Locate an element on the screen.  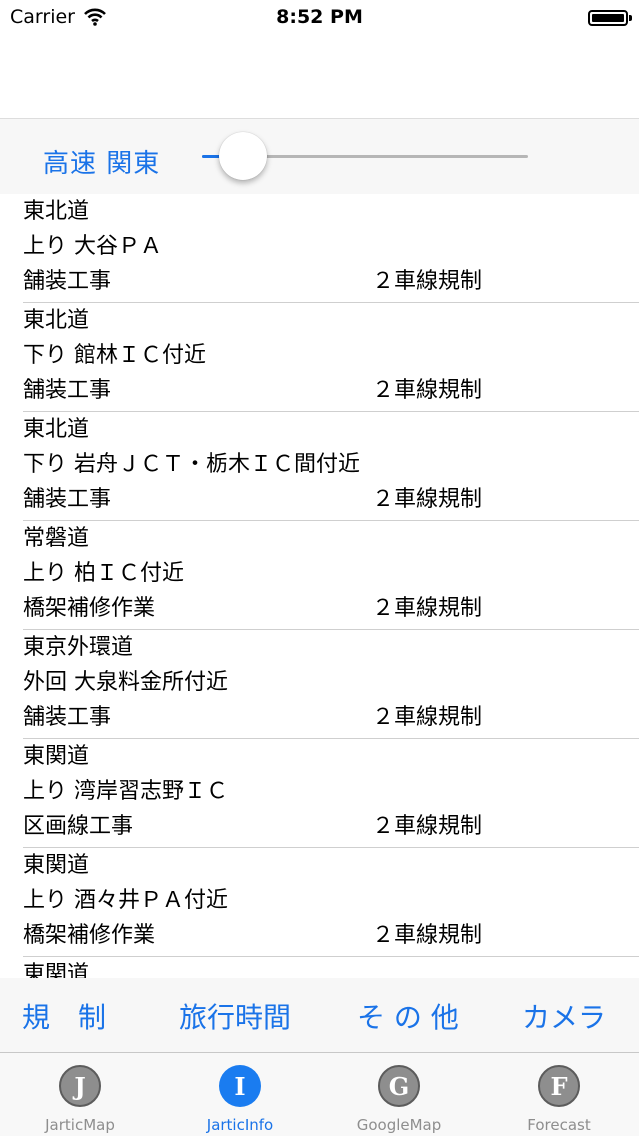
tab-googlemap: G GoogleMap is located at coordinates (399, 1095).